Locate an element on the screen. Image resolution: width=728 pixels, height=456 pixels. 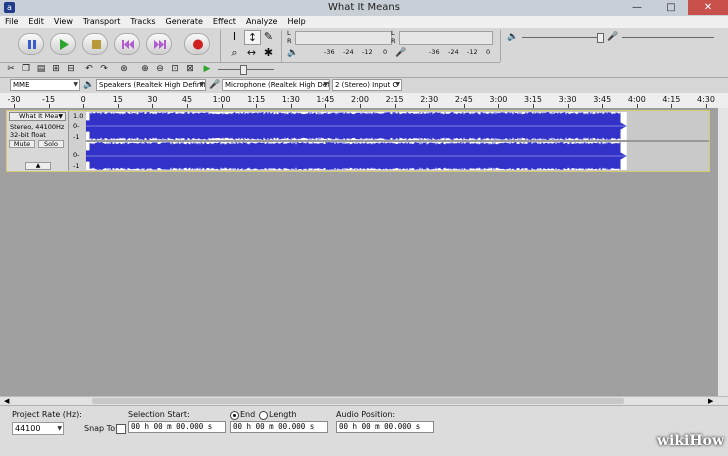
gain-slider is located at coordinates (38, 153).